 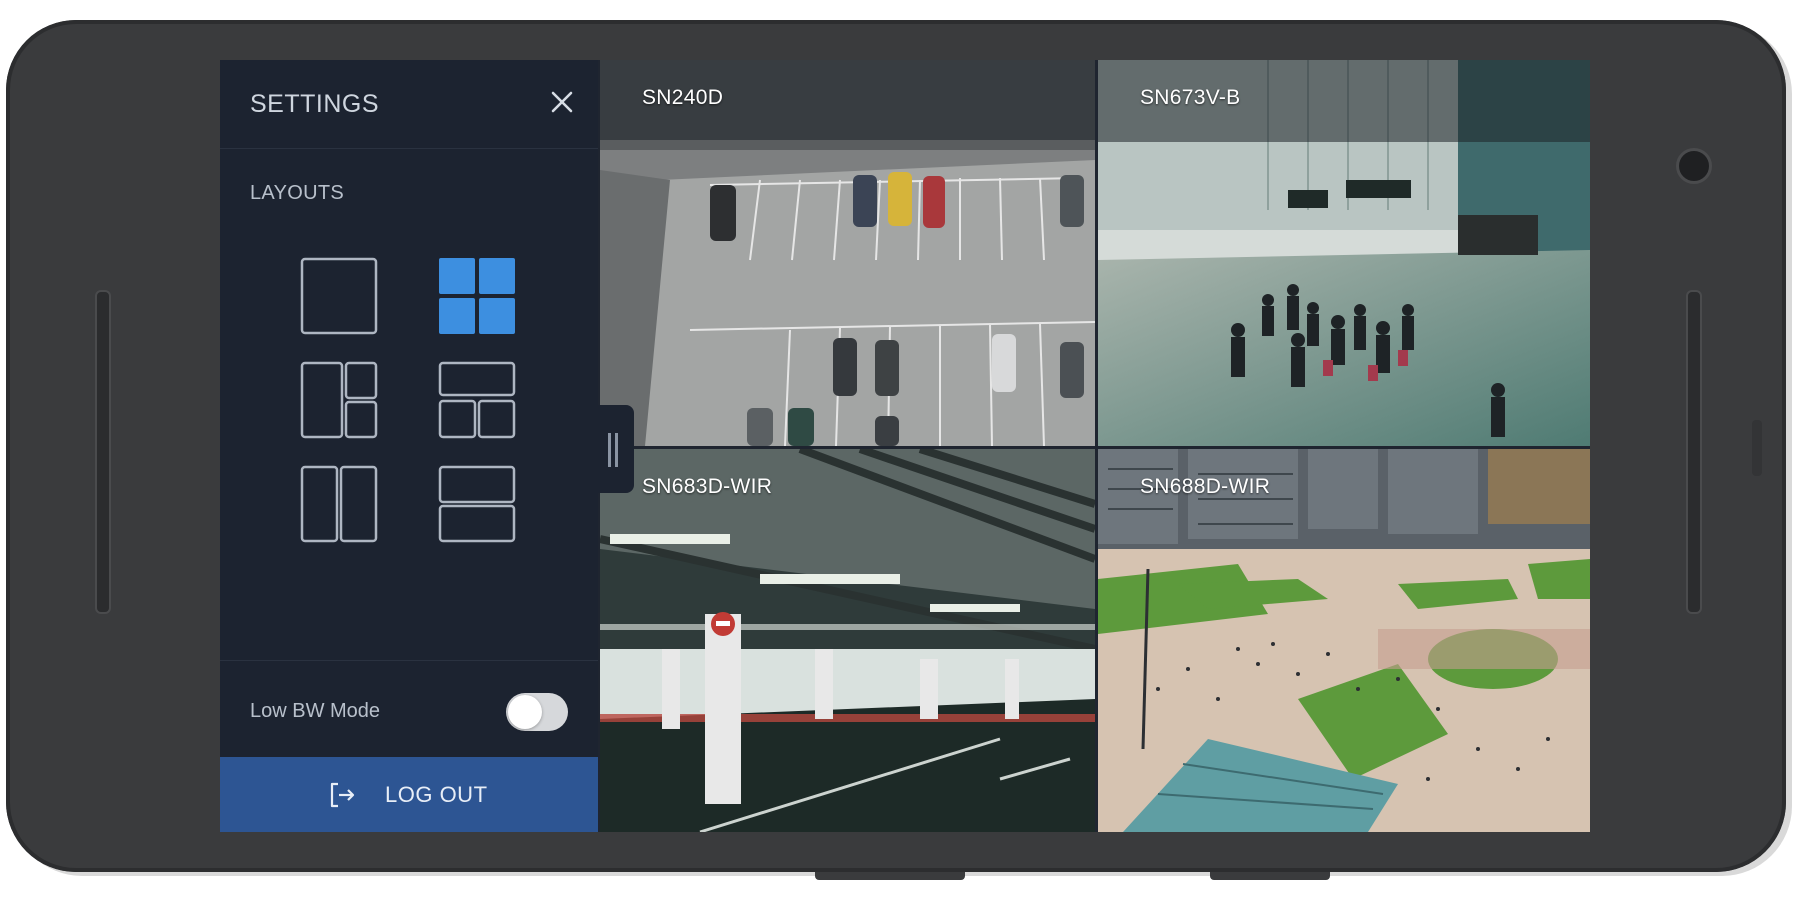 I want to click on layout-two-rows-button, so click(x=477, y=504).